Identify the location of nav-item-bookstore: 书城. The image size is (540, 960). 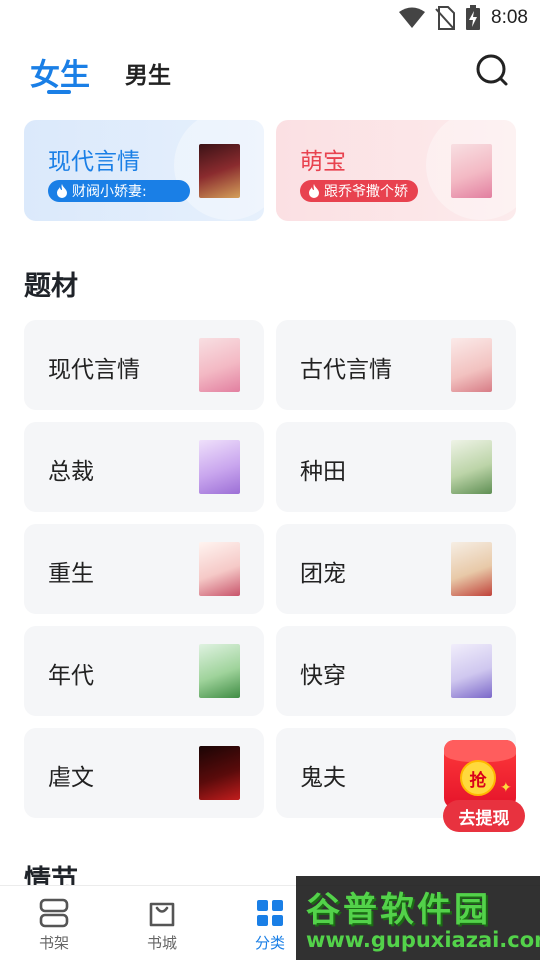
(162, 924).